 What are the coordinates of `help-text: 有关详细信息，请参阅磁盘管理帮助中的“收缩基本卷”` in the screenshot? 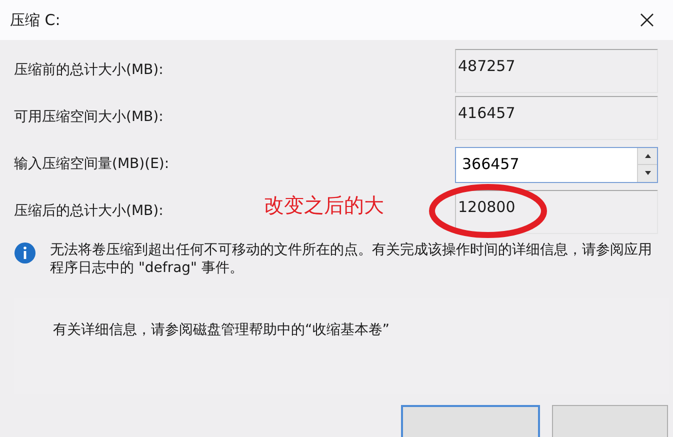 It's located at (221, 330).